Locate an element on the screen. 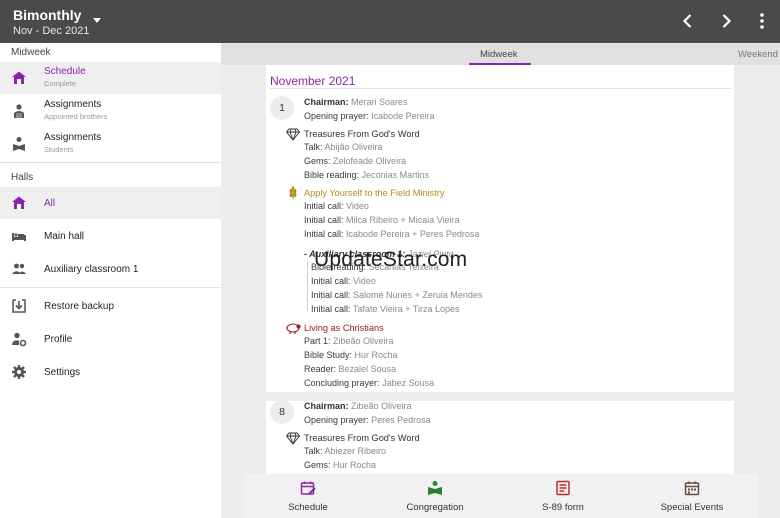  section-treasures: Treasures From God's Word is located at coordinates (362, 438).